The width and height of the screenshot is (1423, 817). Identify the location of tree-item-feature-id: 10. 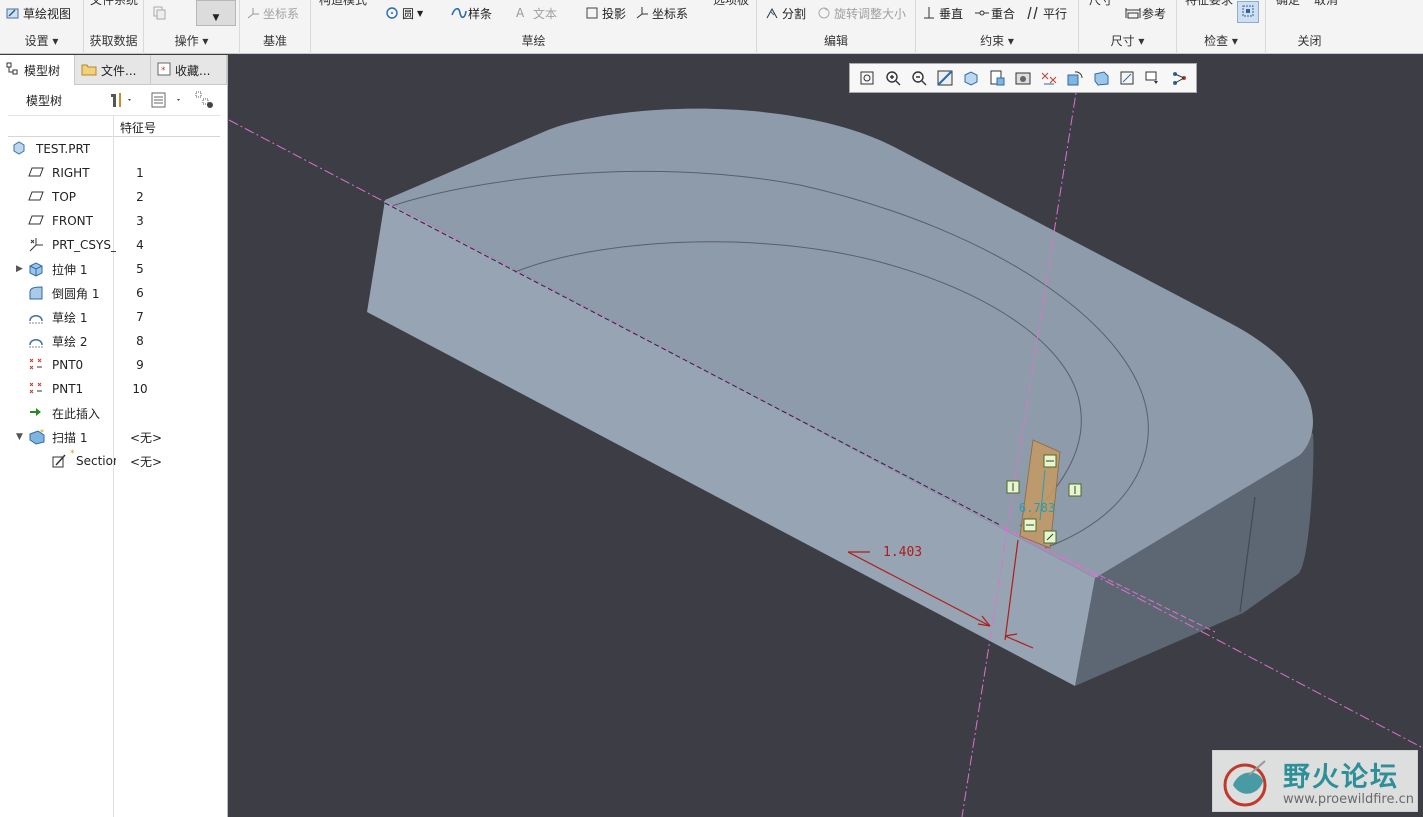
(140, 389).